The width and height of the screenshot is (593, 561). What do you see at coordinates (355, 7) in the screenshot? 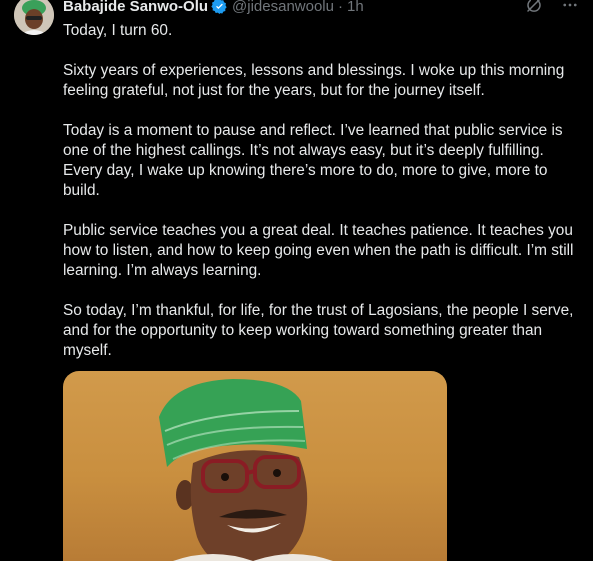
I see `timestamp: 1h` at bounding box center [355, 7].